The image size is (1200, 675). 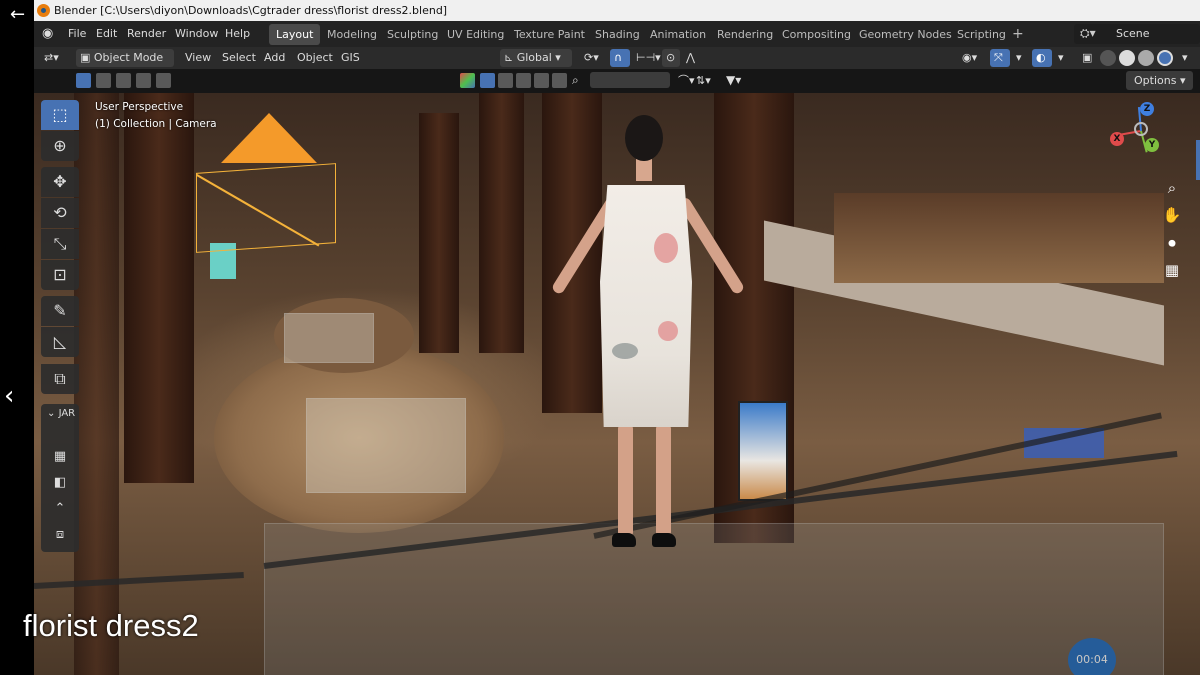 I want to click on select-subtract-icon, so click(x=123, y=80).